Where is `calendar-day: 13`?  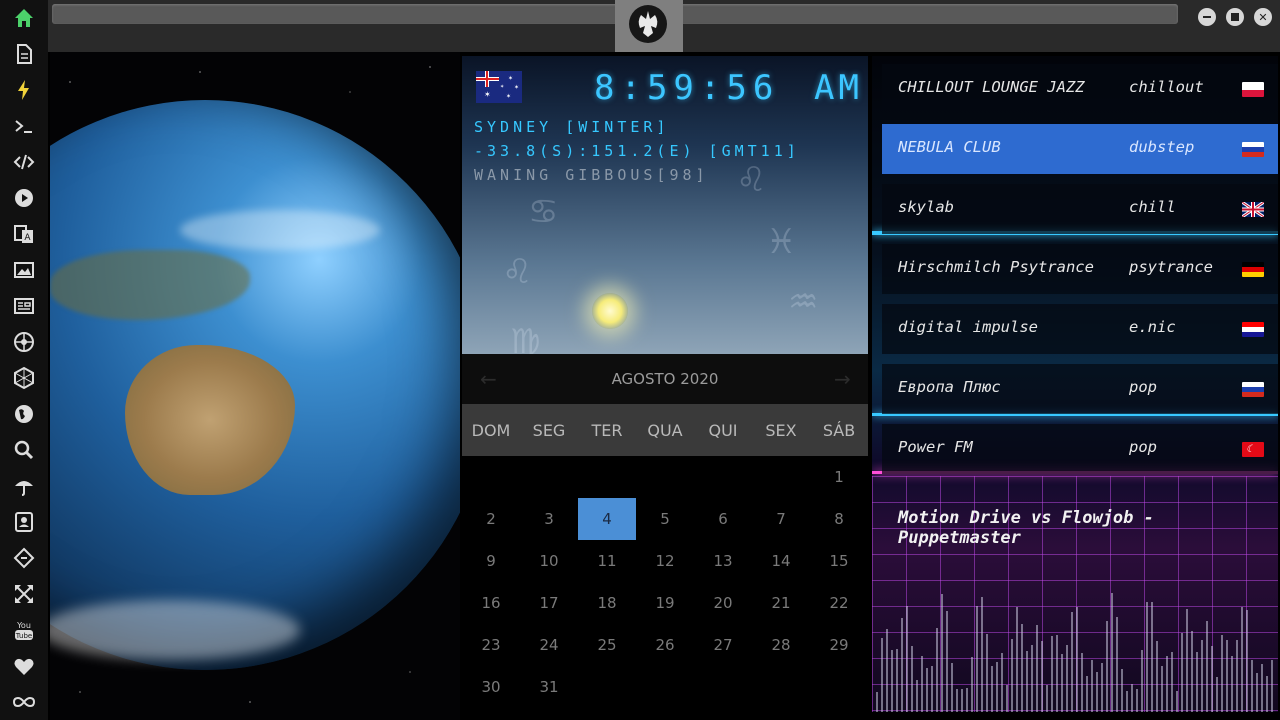 calendar-day: 13 is located at coordinates (723, 561).